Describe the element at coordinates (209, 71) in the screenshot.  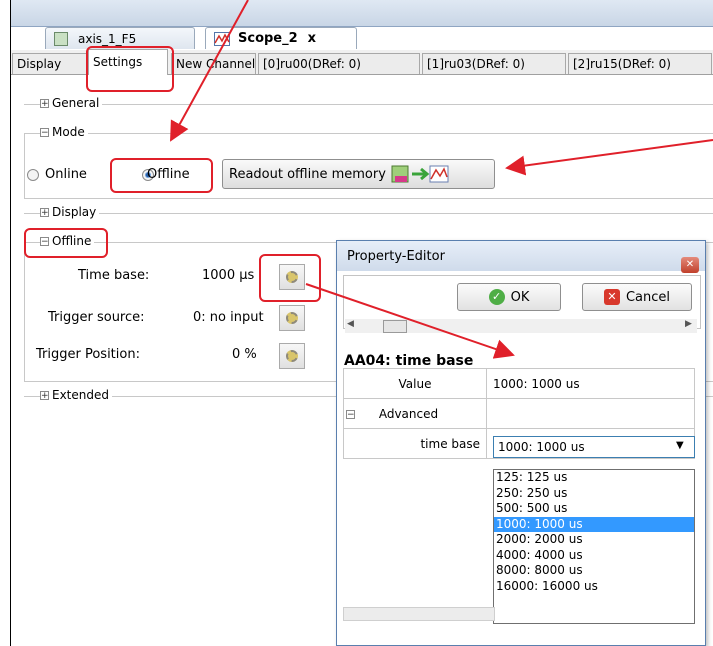
I see `arrow-to-offline-radio` at that location.